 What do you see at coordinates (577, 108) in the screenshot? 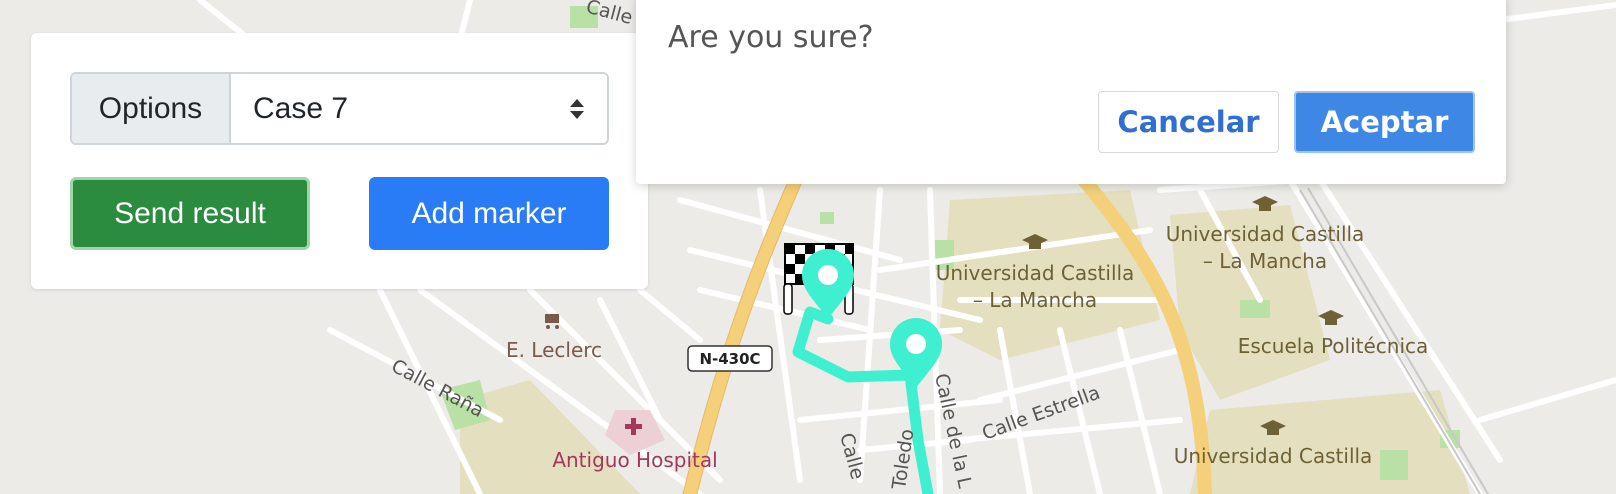
I see `select-arrows-icon` at bounding box center [577, 108].